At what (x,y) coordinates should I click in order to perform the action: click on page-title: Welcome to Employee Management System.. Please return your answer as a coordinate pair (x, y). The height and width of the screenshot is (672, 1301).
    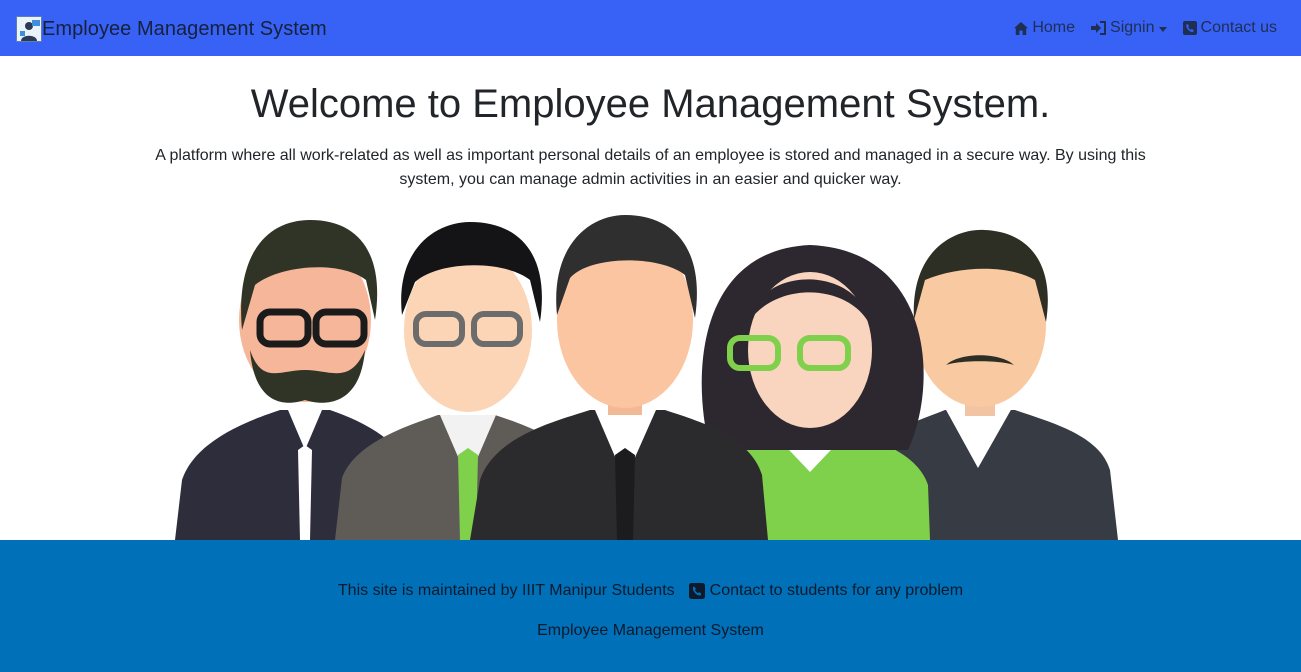
    Looking at the image, I should click on (650, 104).